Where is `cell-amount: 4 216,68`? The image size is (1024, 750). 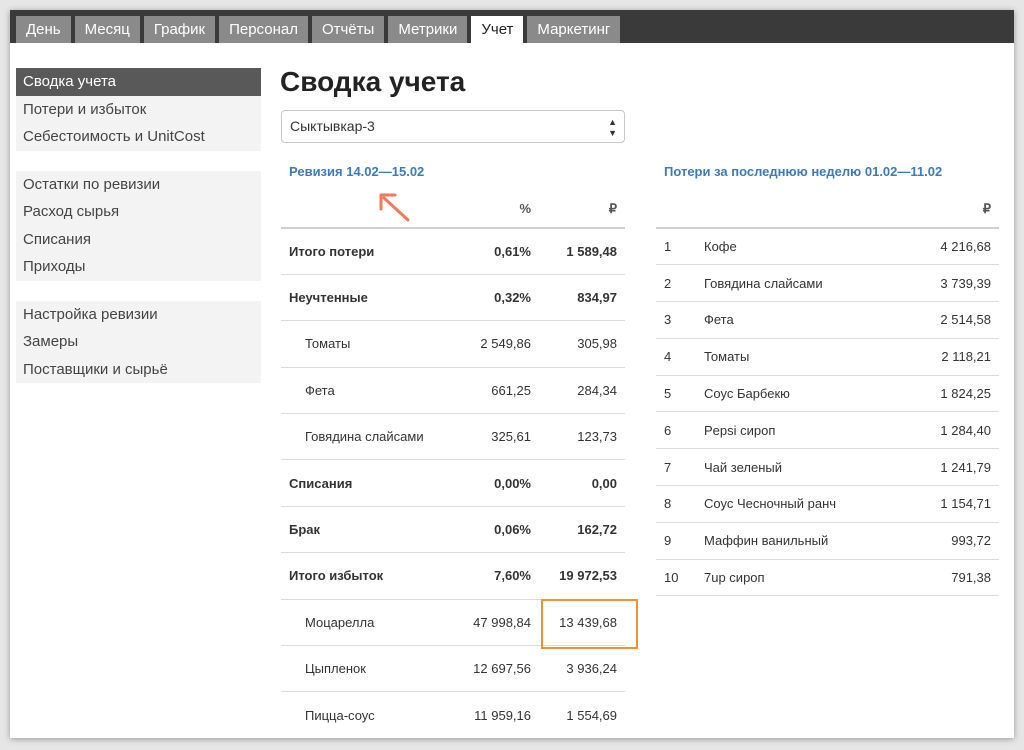 cell-amount: 4 216,68 is located at coordinates (957, 247).